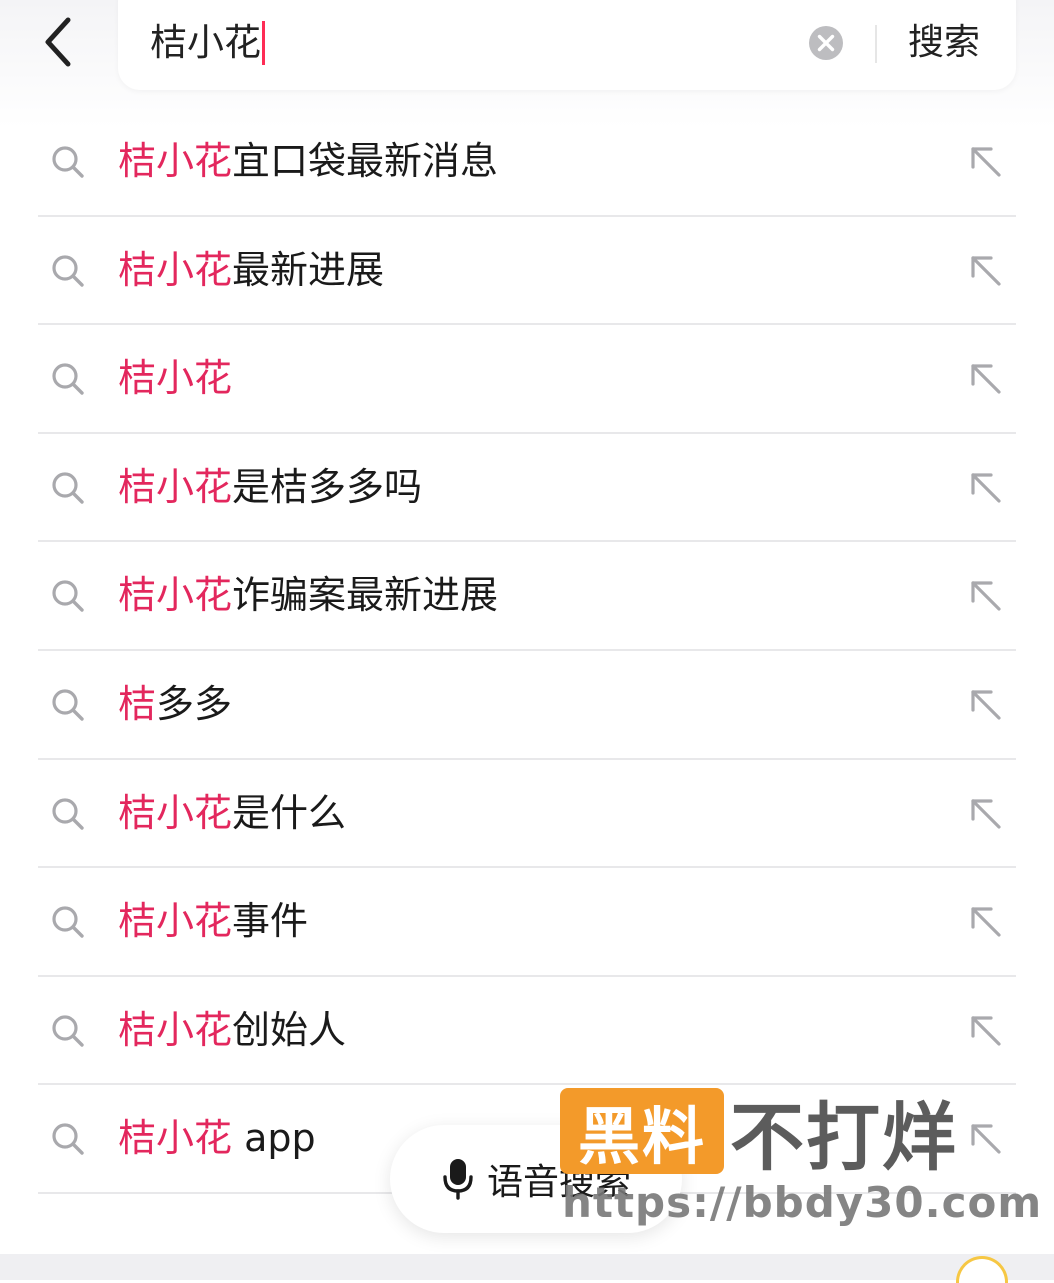  I want to click on suggestion-item: 桔小花宜口袋最新消息, so click(527, 162).